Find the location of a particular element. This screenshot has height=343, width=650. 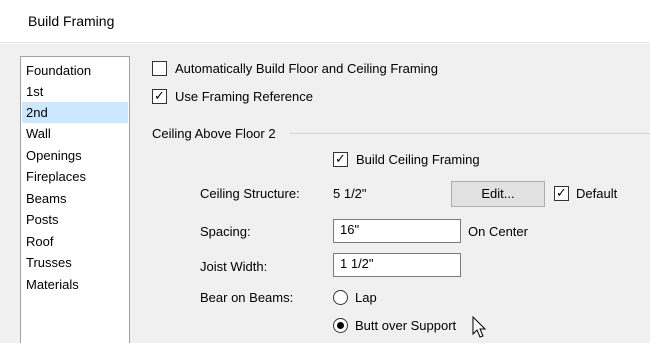

spacing-label: Spacing: is located at coordinates (225, 231).